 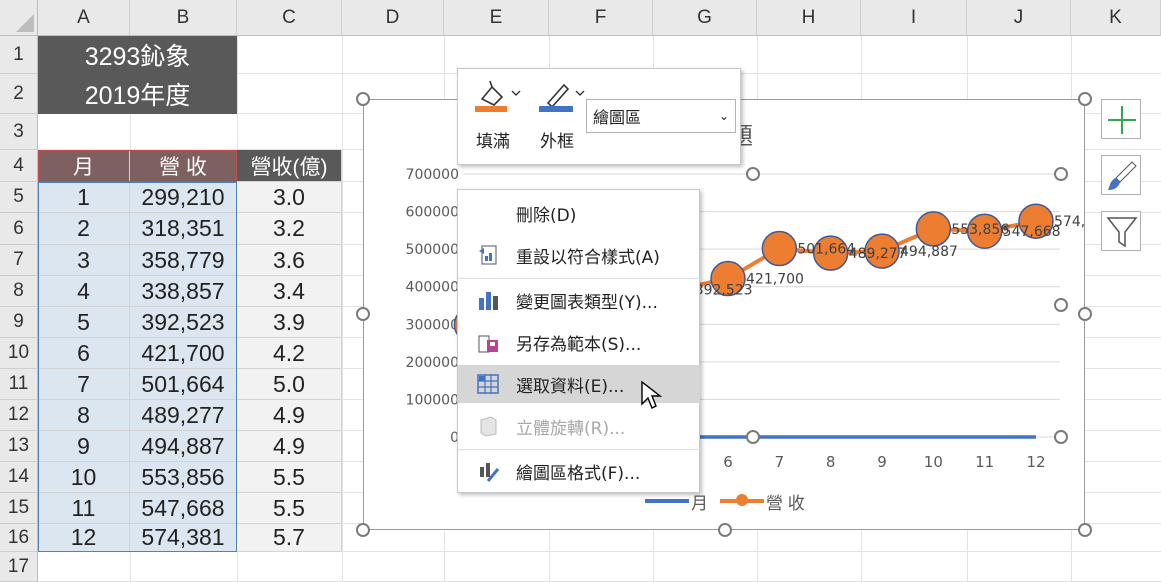 What do you see at coordinates (19, 229) in the screenshot?
I see `row-header-6: 6` at bounding box center [19, 229].